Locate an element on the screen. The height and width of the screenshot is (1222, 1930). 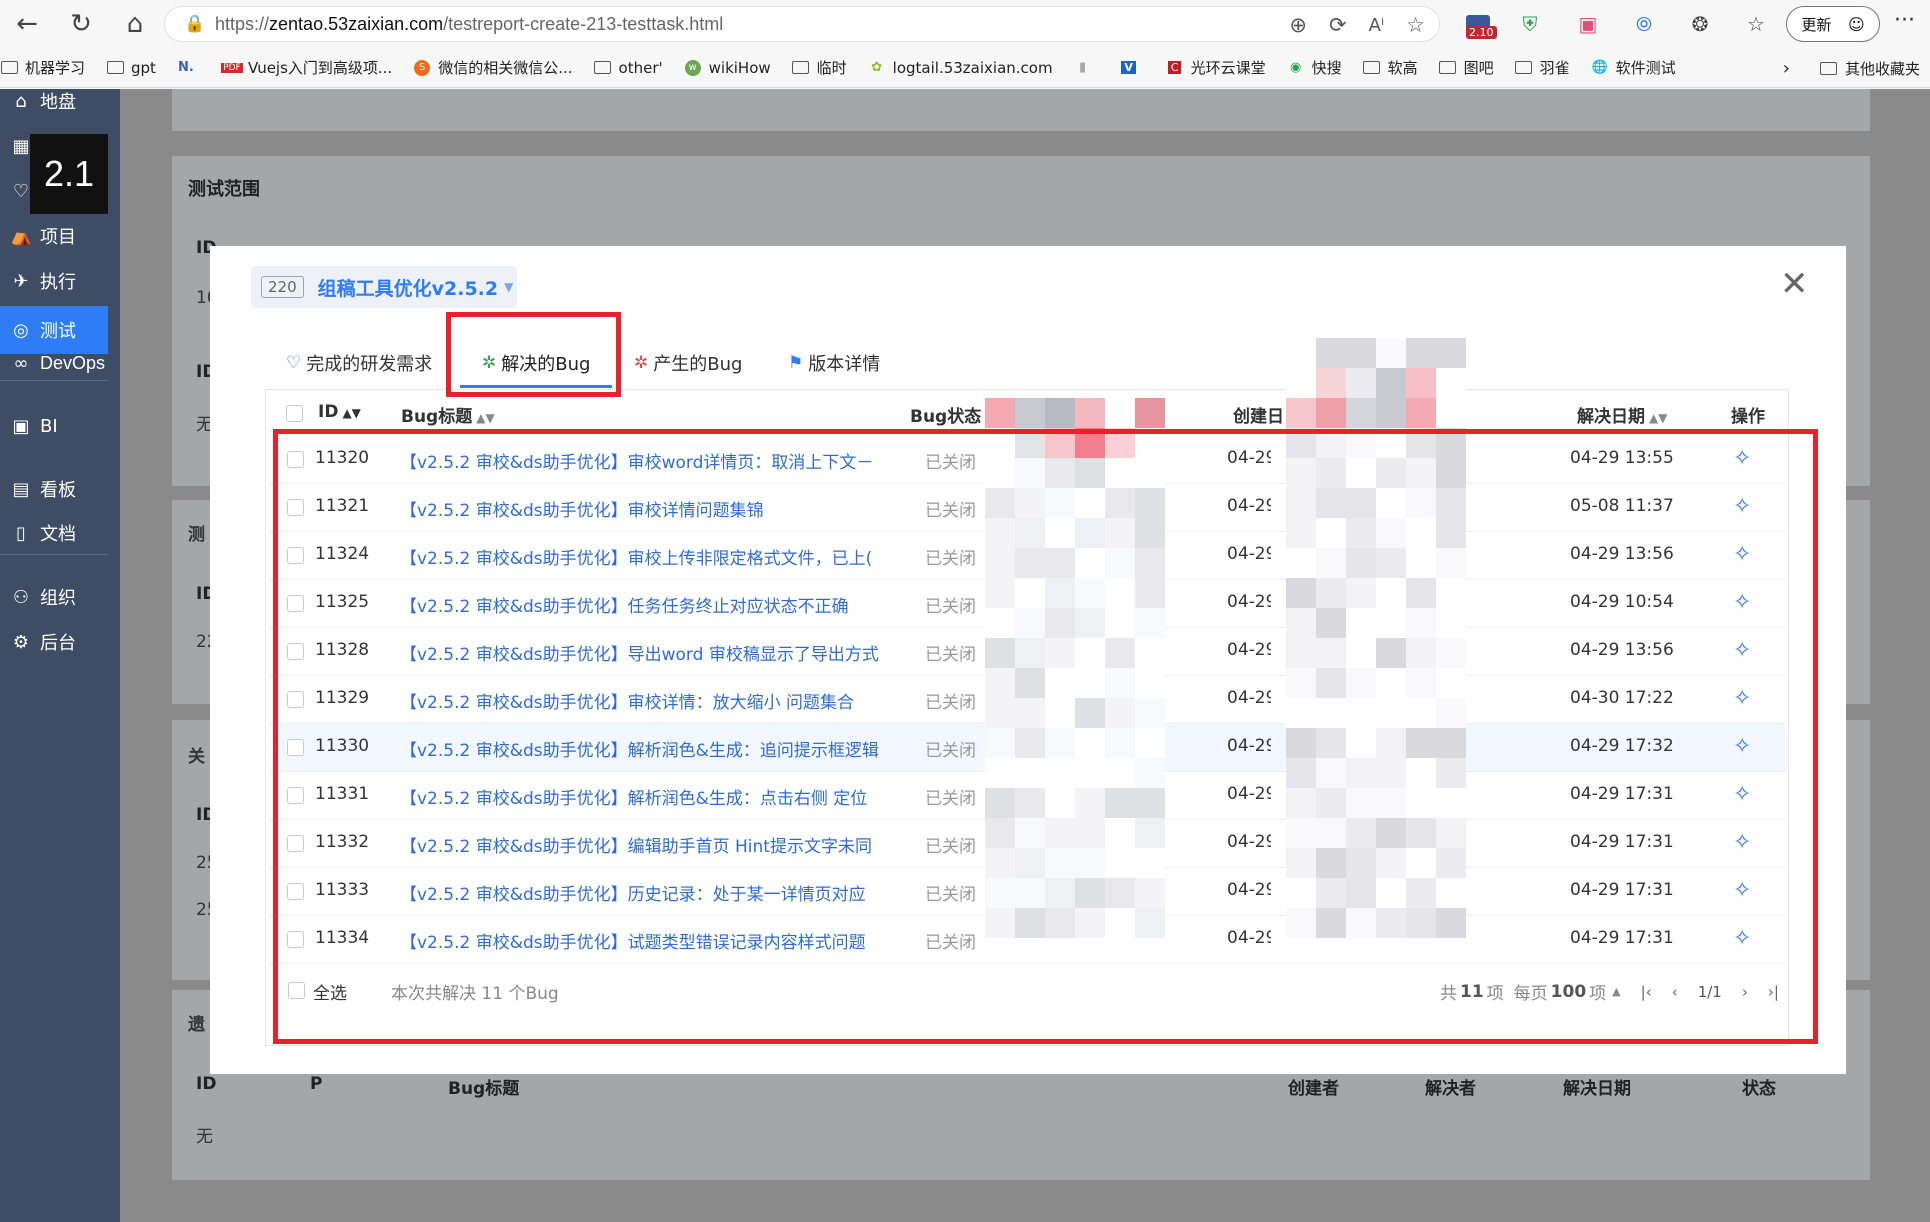
sidebar-item-label: 文档 is located at coordinates (58, 534).